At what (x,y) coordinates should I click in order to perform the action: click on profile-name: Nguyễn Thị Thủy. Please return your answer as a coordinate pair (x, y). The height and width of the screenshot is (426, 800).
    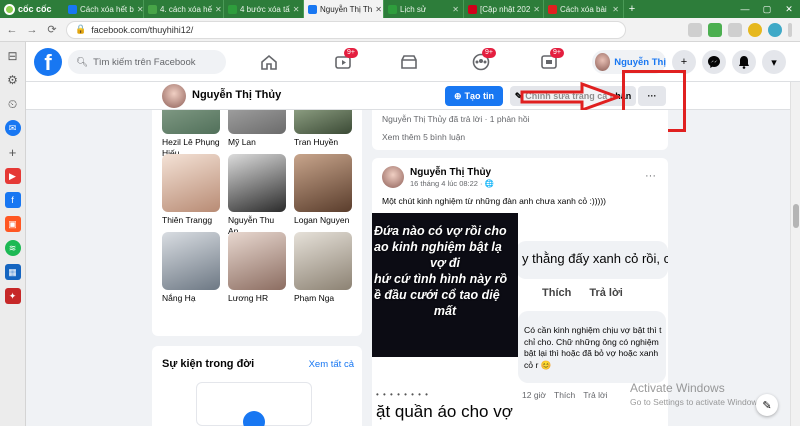
    Looking at the image, I should click on (236, 95).